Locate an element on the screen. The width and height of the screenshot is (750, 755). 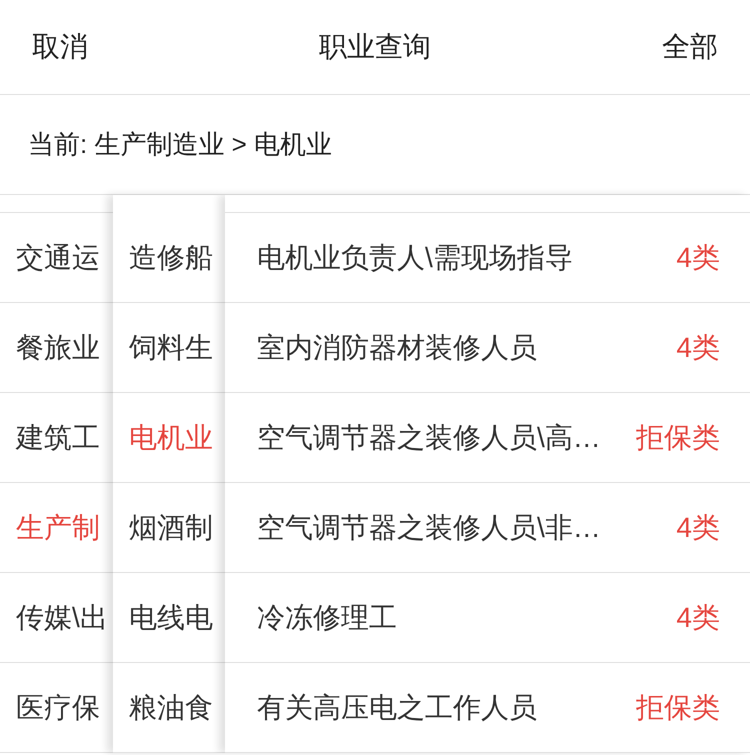
occupation-row: 冷冻修理工 4类 is located at coordinates (487, 618).